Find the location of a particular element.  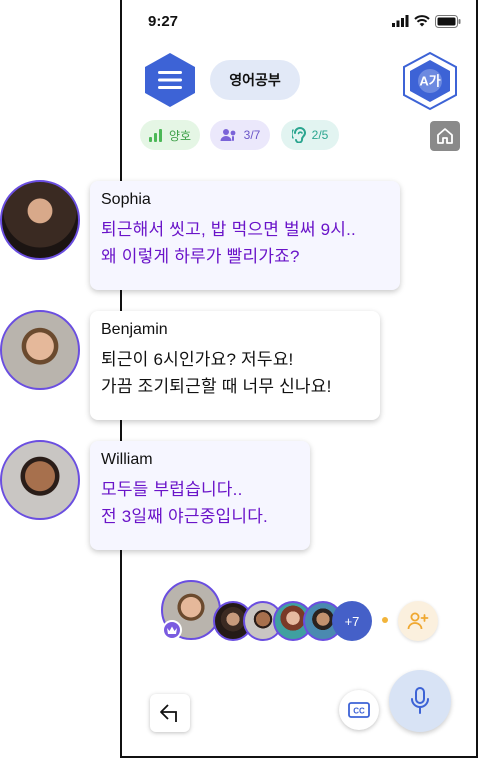

closed-captions-icon: CC is located at coordinates (359, 710).